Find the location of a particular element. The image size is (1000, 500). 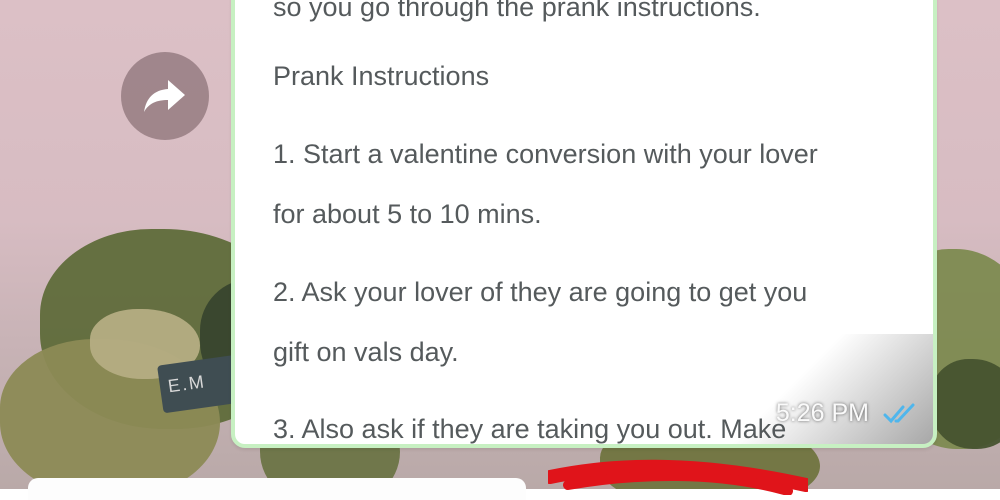

message-time: 5:26 PM is located at coordinates (822, 413).